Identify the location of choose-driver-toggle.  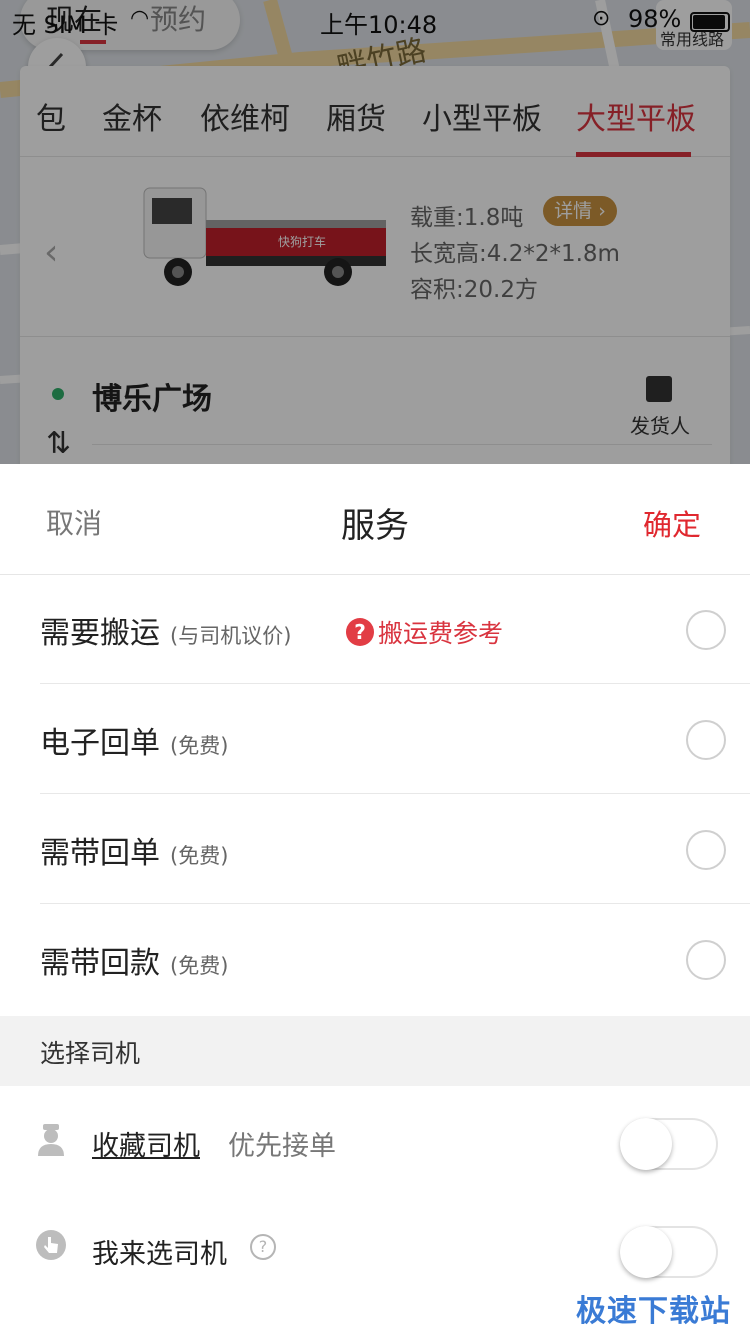
(669, 1252).